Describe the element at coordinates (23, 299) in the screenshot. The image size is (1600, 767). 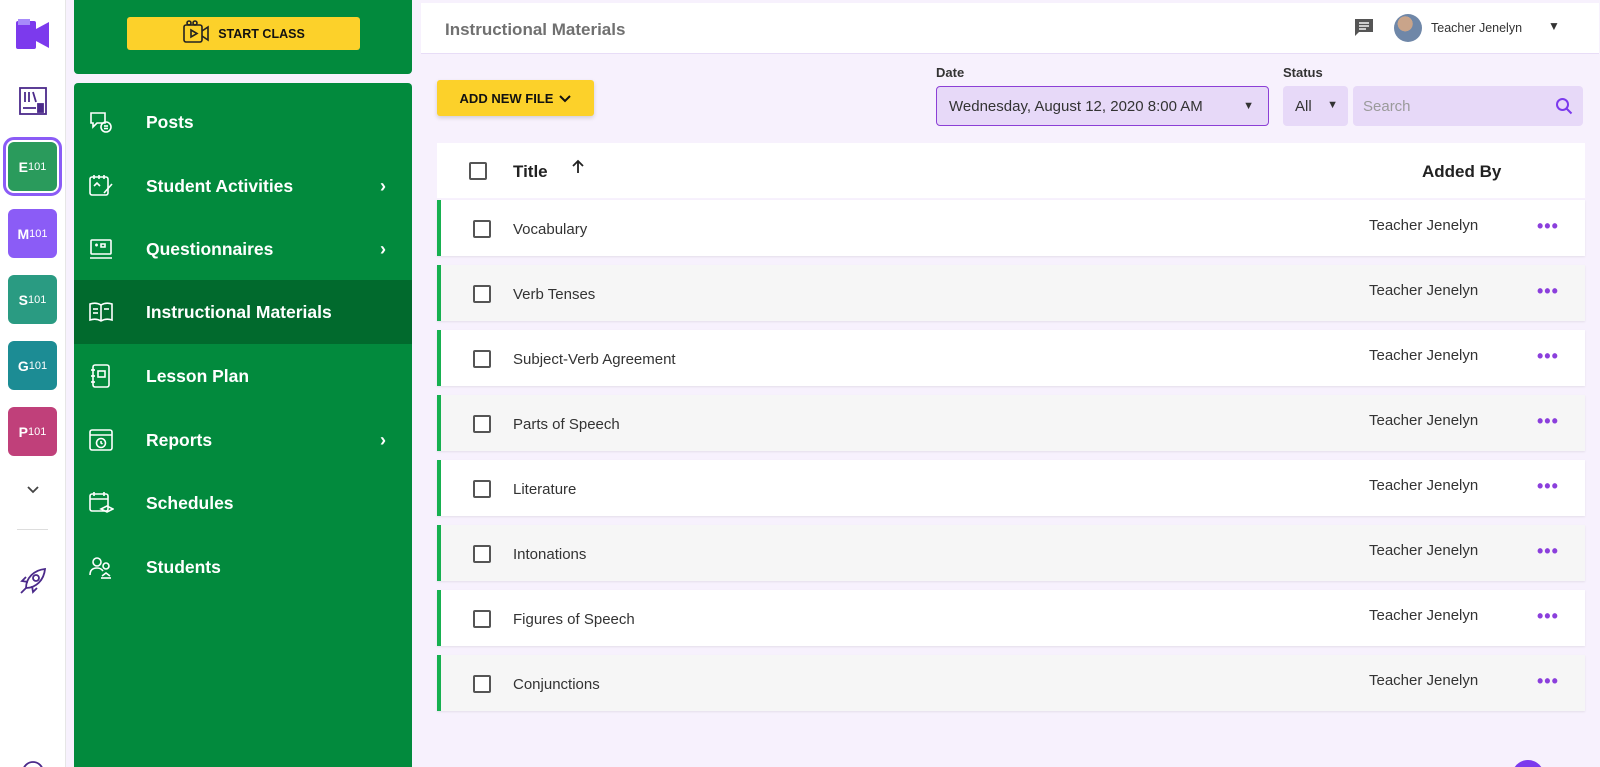
I see `course-letter: S` at that location.